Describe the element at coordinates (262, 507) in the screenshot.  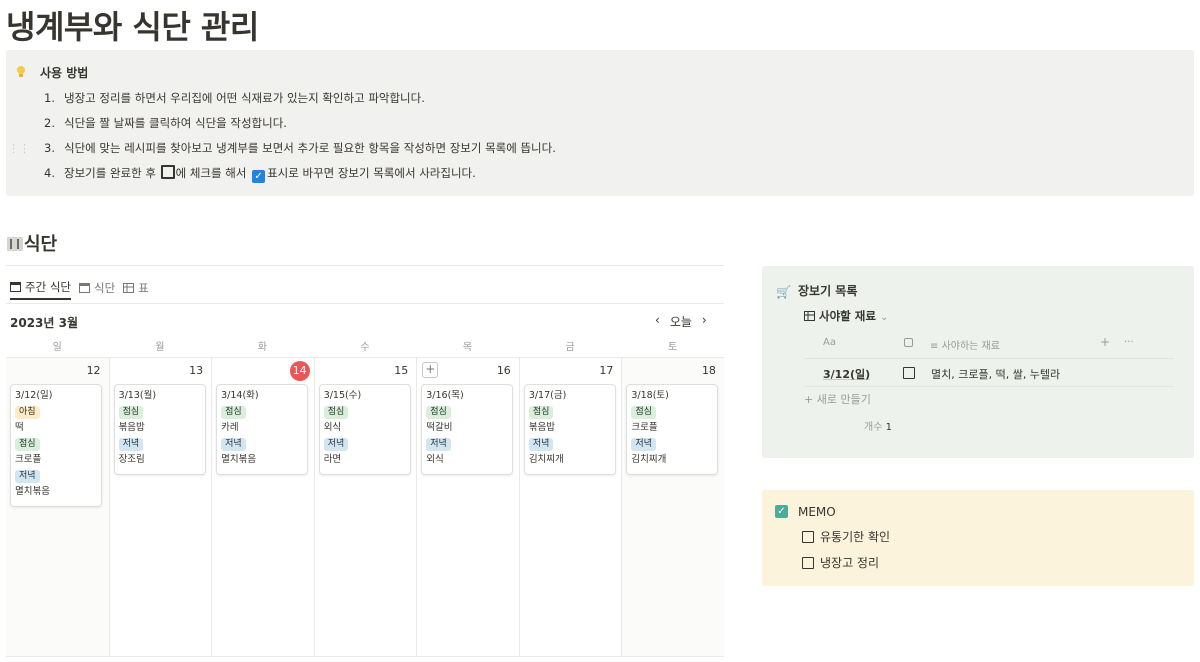
I see `calendar-day-2: 14 3/14(화) 점심 카레 저녁 멸치볶음` at that location.